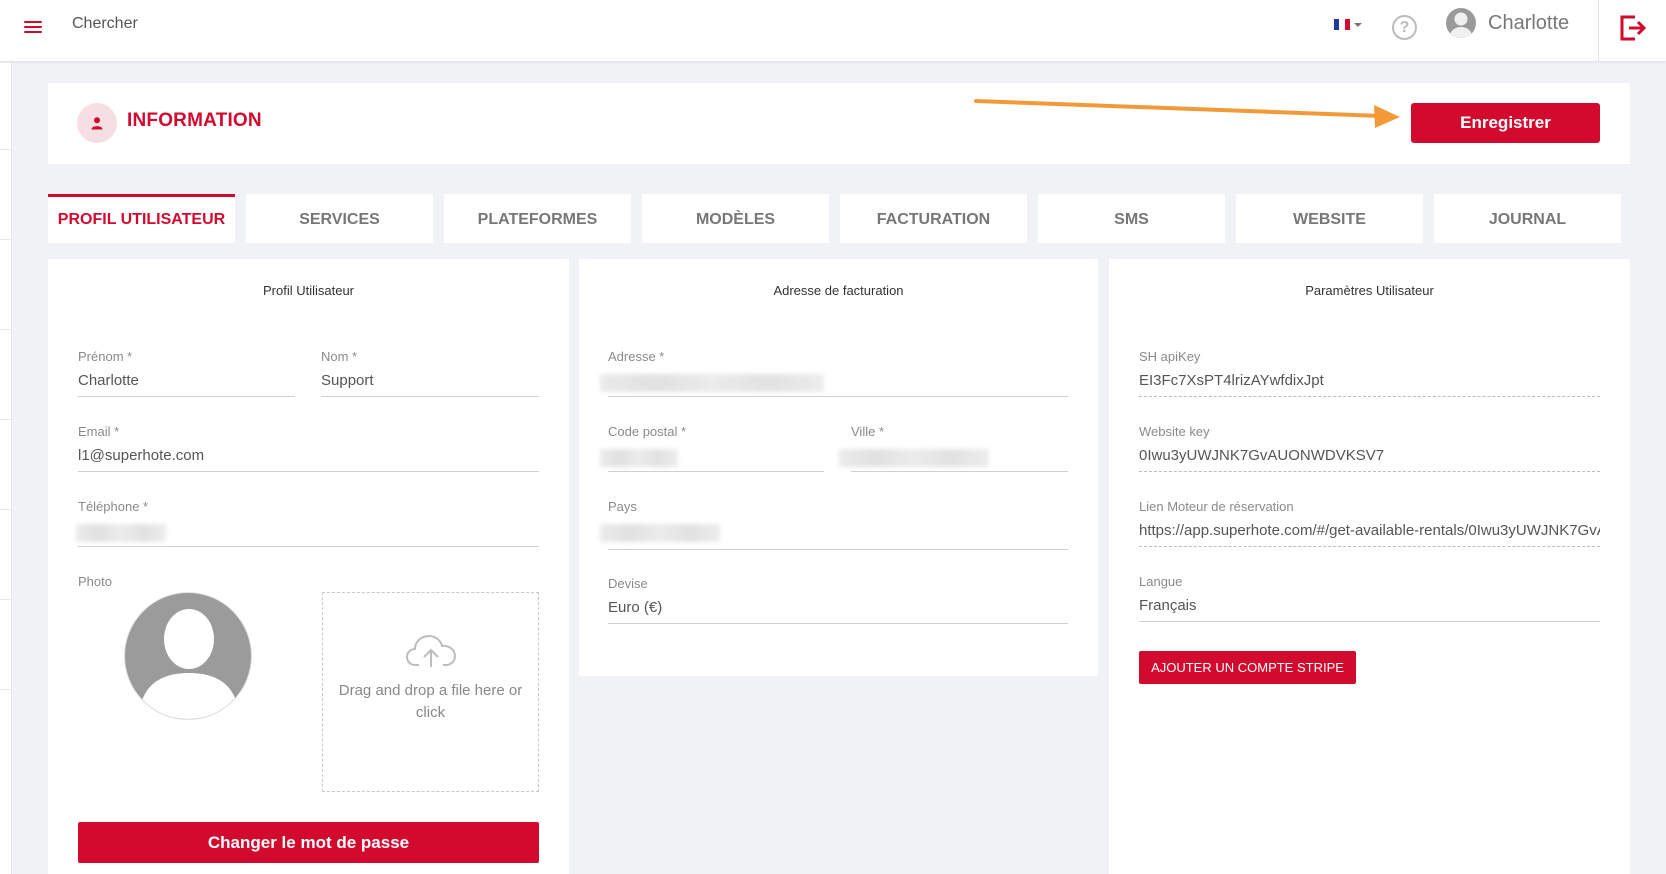 The width and height of the screenshot is (1666, 874). What do you see at coordinates (308, 842) in the screenshot?
I see `change-password-button: Changer le mot de passe` at bounding box center [308, 842].